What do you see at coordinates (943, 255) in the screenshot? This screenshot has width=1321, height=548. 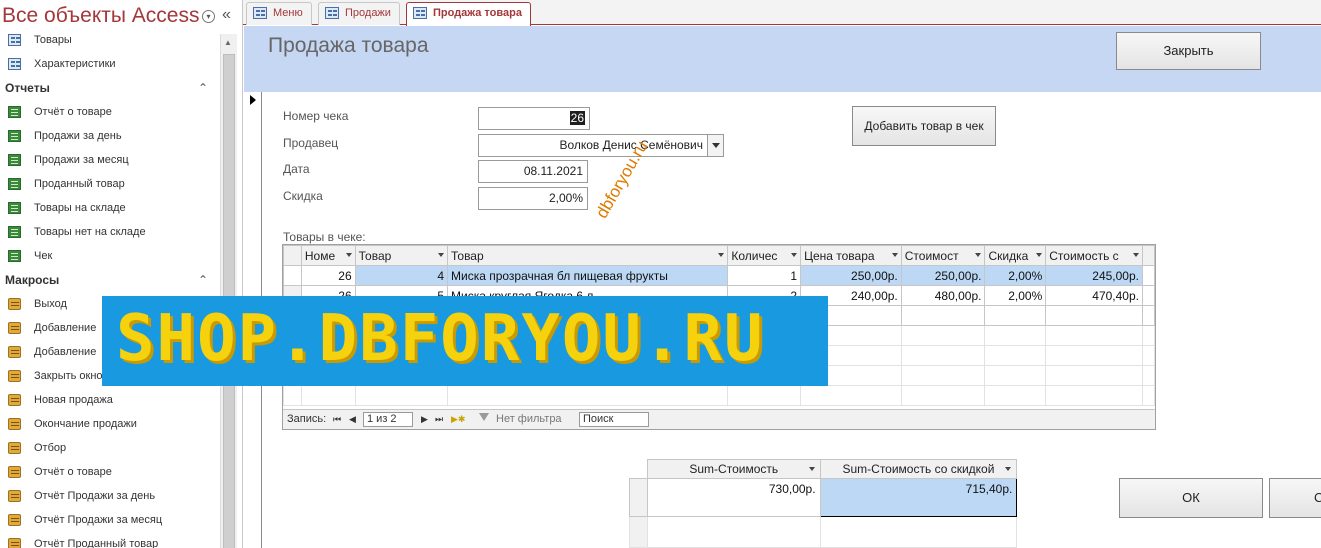 I see `column-header: Стоимост` at bounding box center [943, 255].